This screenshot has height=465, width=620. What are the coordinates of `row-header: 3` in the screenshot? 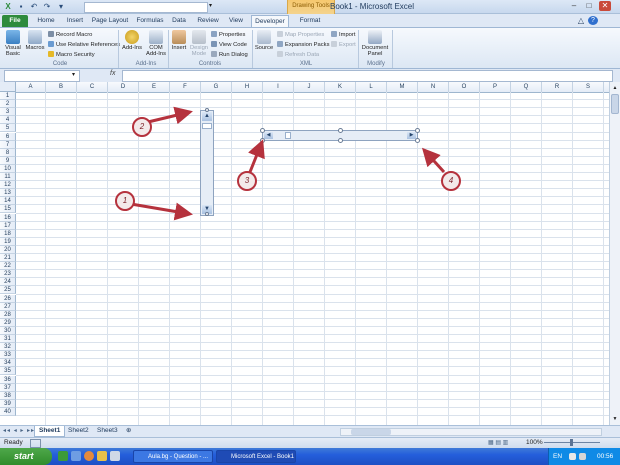 It's located at (8, 112).